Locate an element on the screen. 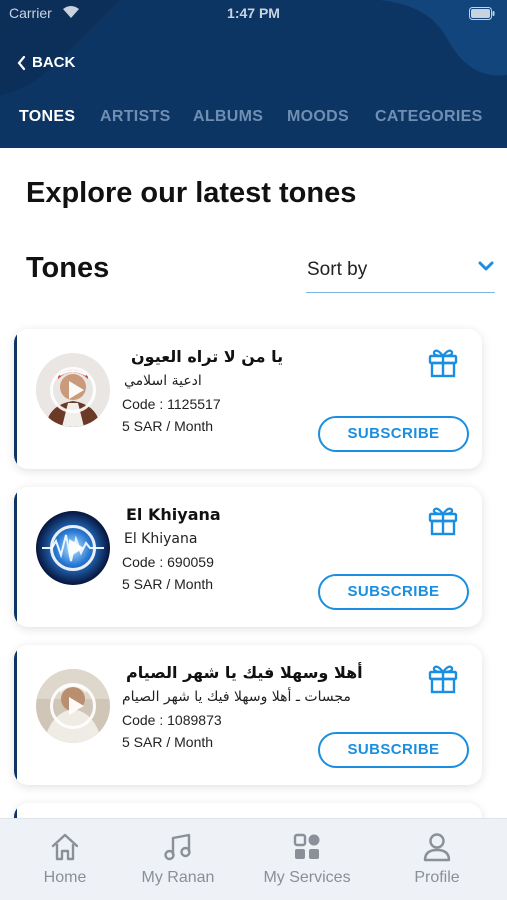 This screenshot has width=507, height=900. nav-home: Home is located at coordinates (65, 859).